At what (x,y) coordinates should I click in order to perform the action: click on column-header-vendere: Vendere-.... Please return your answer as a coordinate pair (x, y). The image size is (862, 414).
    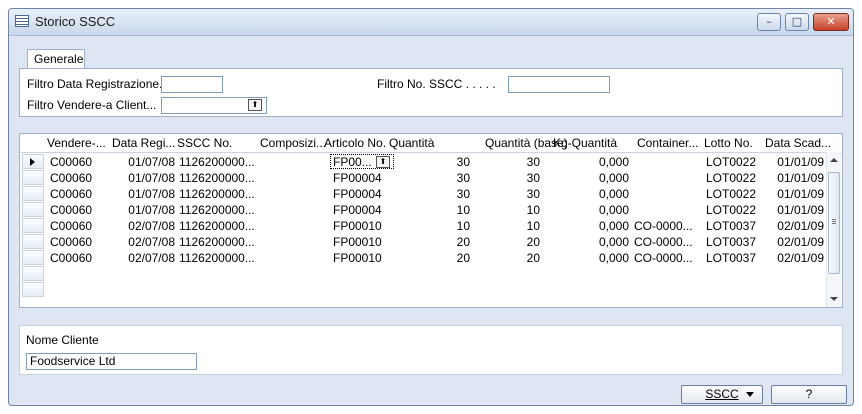
    Looking at the image, I should click on (76, 143).